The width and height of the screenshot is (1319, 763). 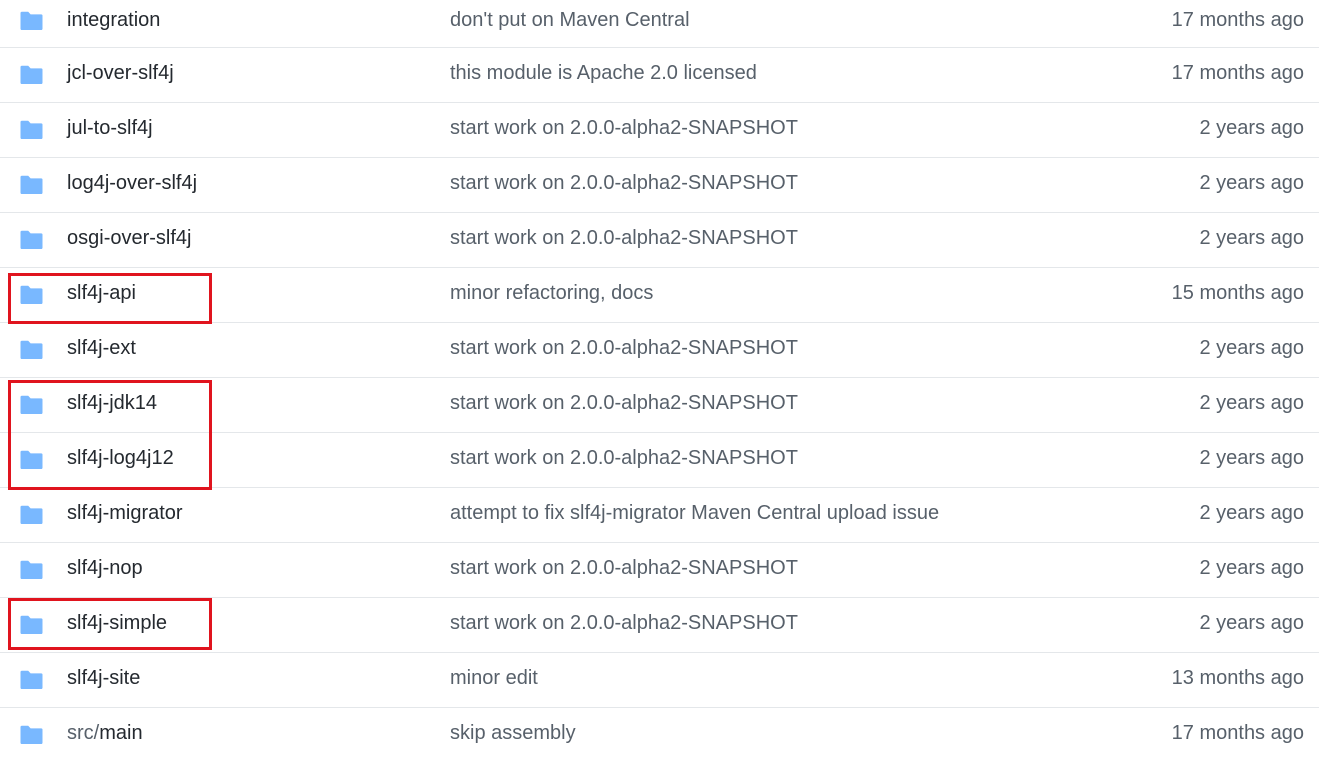 I want to click on folder-name-link: integration, so click(x=113, y=20).